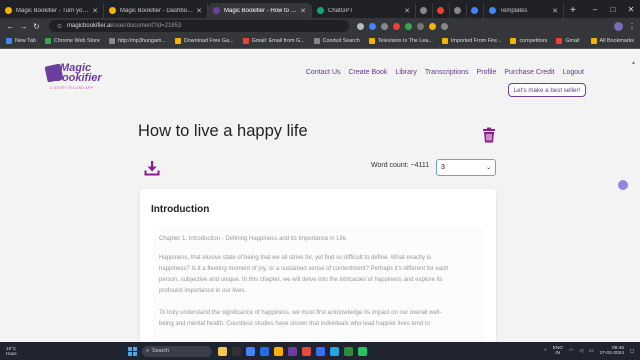  I want to click on browser-tab: Magic Bookifier - Dashboard ✕, so click(156, 10).